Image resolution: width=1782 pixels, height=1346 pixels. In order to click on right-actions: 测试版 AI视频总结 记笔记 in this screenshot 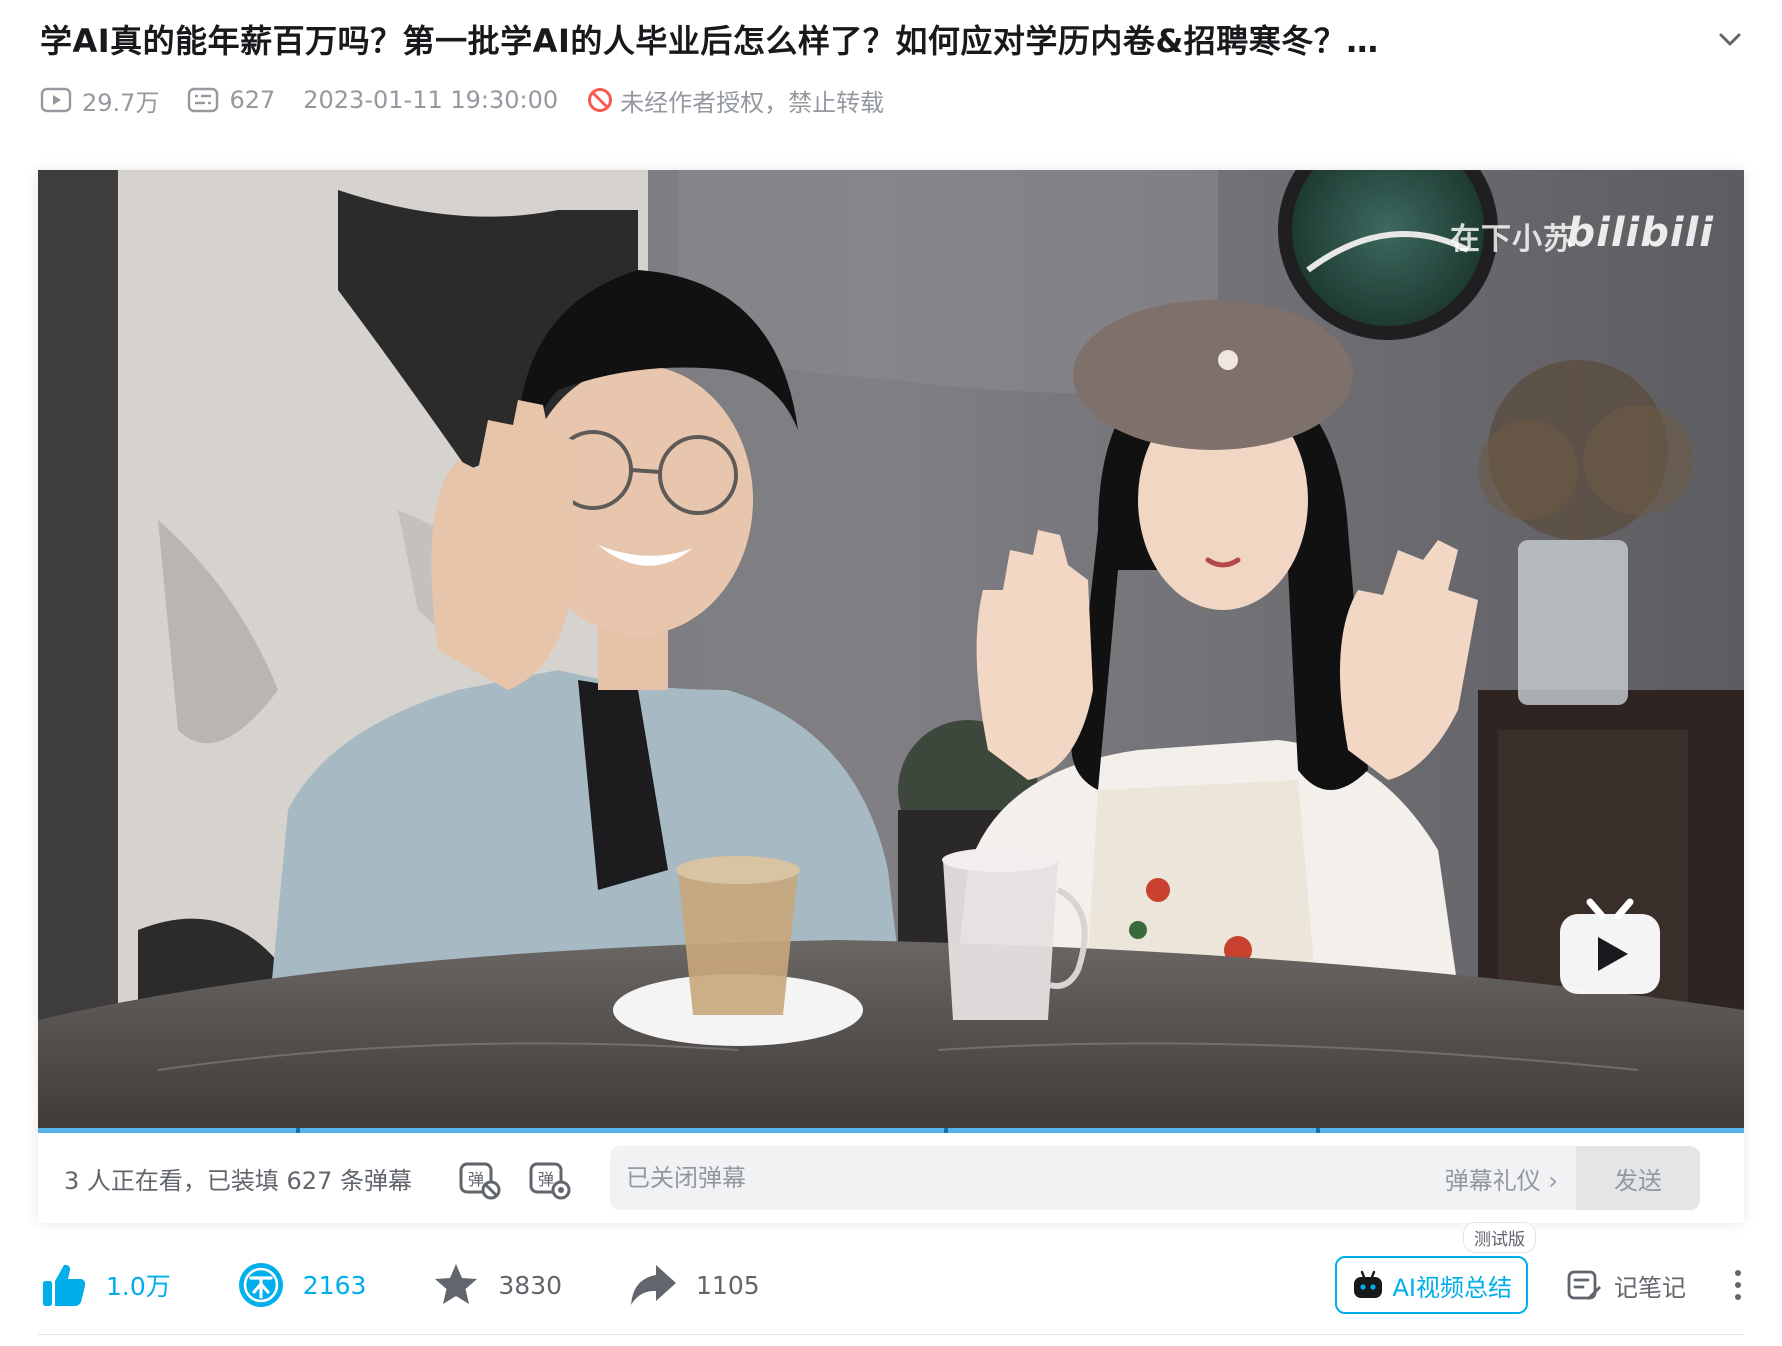, I will do `click(1542, 1268)`.